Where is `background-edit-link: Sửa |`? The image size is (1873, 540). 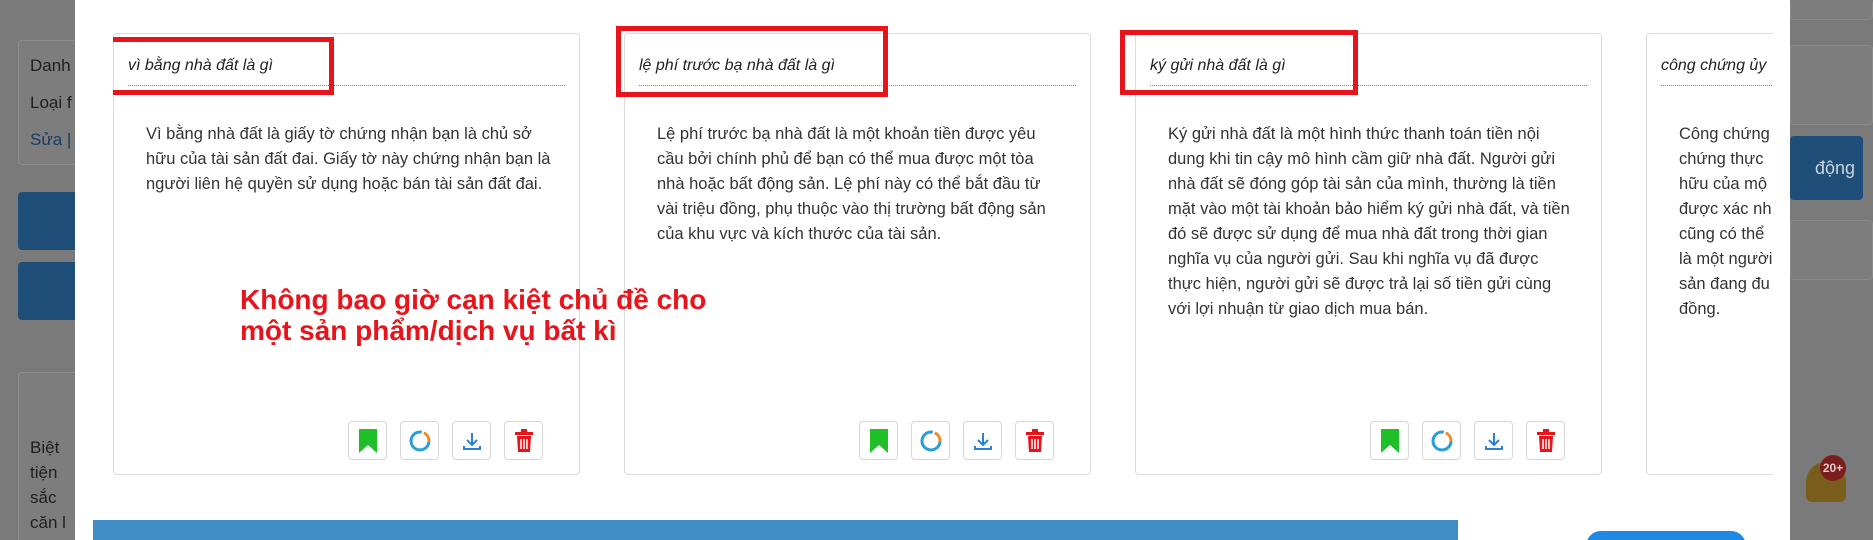 background-edit-link: Sửa | is located at coordinates (51, 139).